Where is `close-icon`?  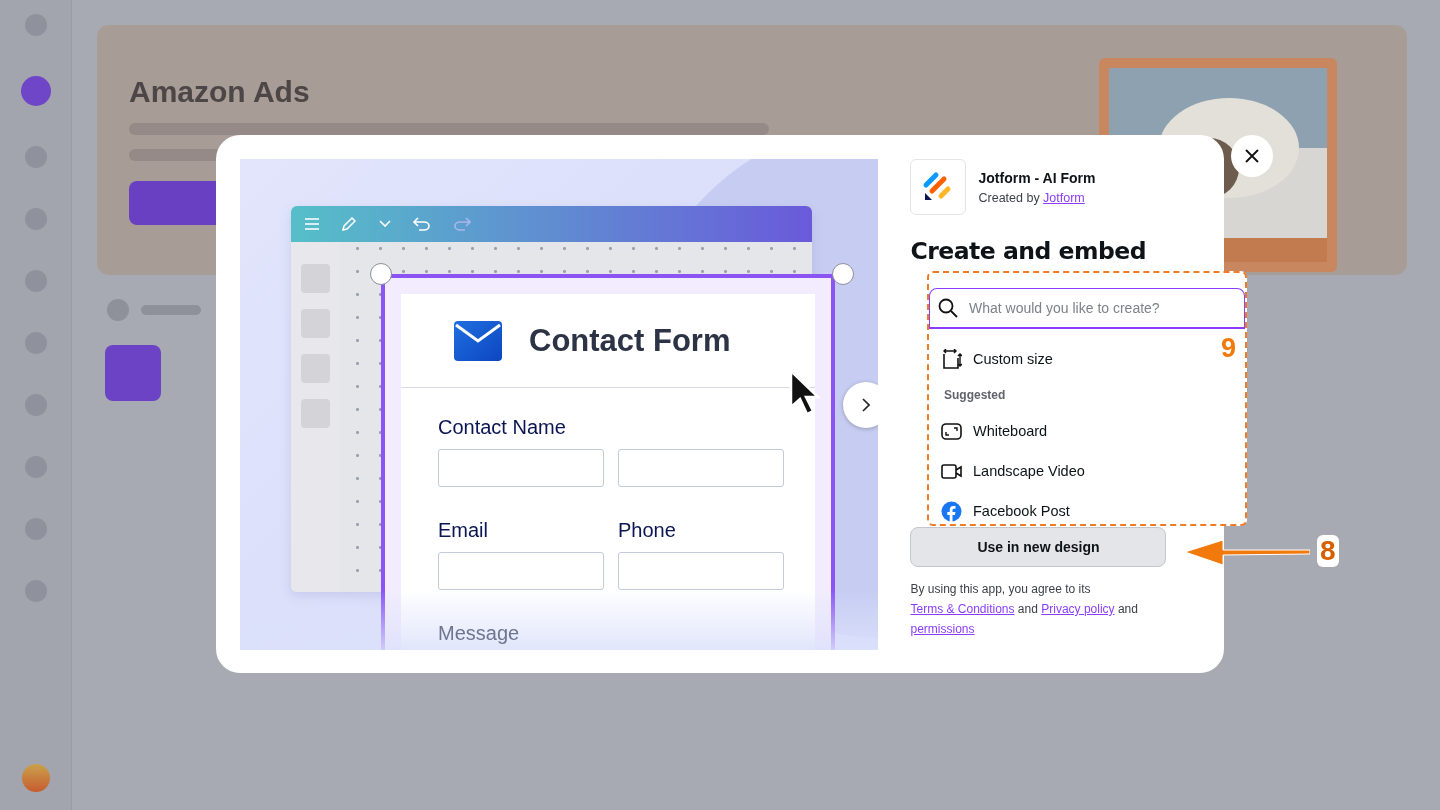 close-icon is located at coordinates (1252, 156).